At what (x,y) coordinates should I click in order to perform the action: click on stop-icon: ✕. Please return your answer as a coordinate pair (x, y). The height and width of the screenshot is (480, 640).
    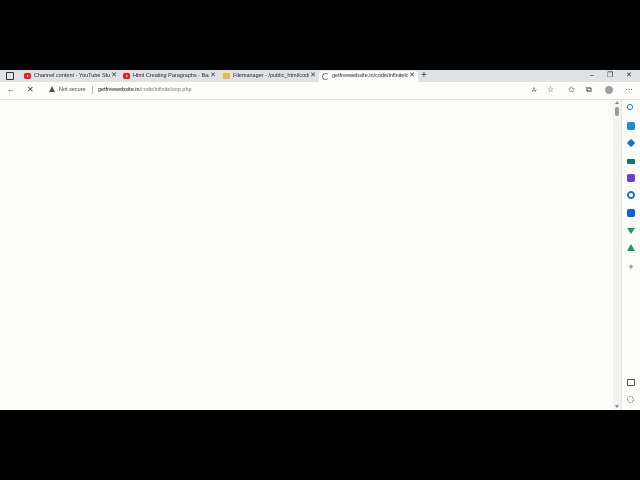
    Looking at the image, I should click on (30, 90).